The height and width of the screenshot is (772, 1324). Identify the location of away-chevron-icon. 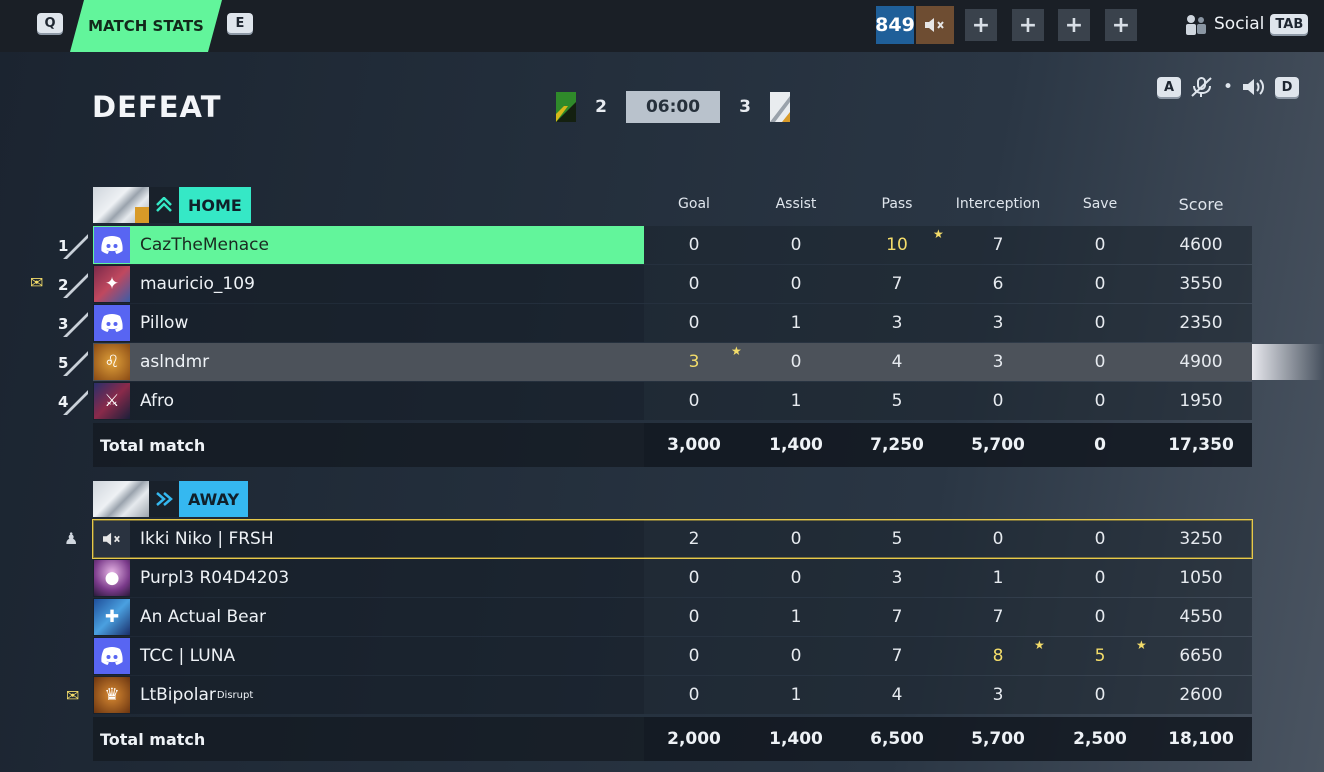
(164, 499).